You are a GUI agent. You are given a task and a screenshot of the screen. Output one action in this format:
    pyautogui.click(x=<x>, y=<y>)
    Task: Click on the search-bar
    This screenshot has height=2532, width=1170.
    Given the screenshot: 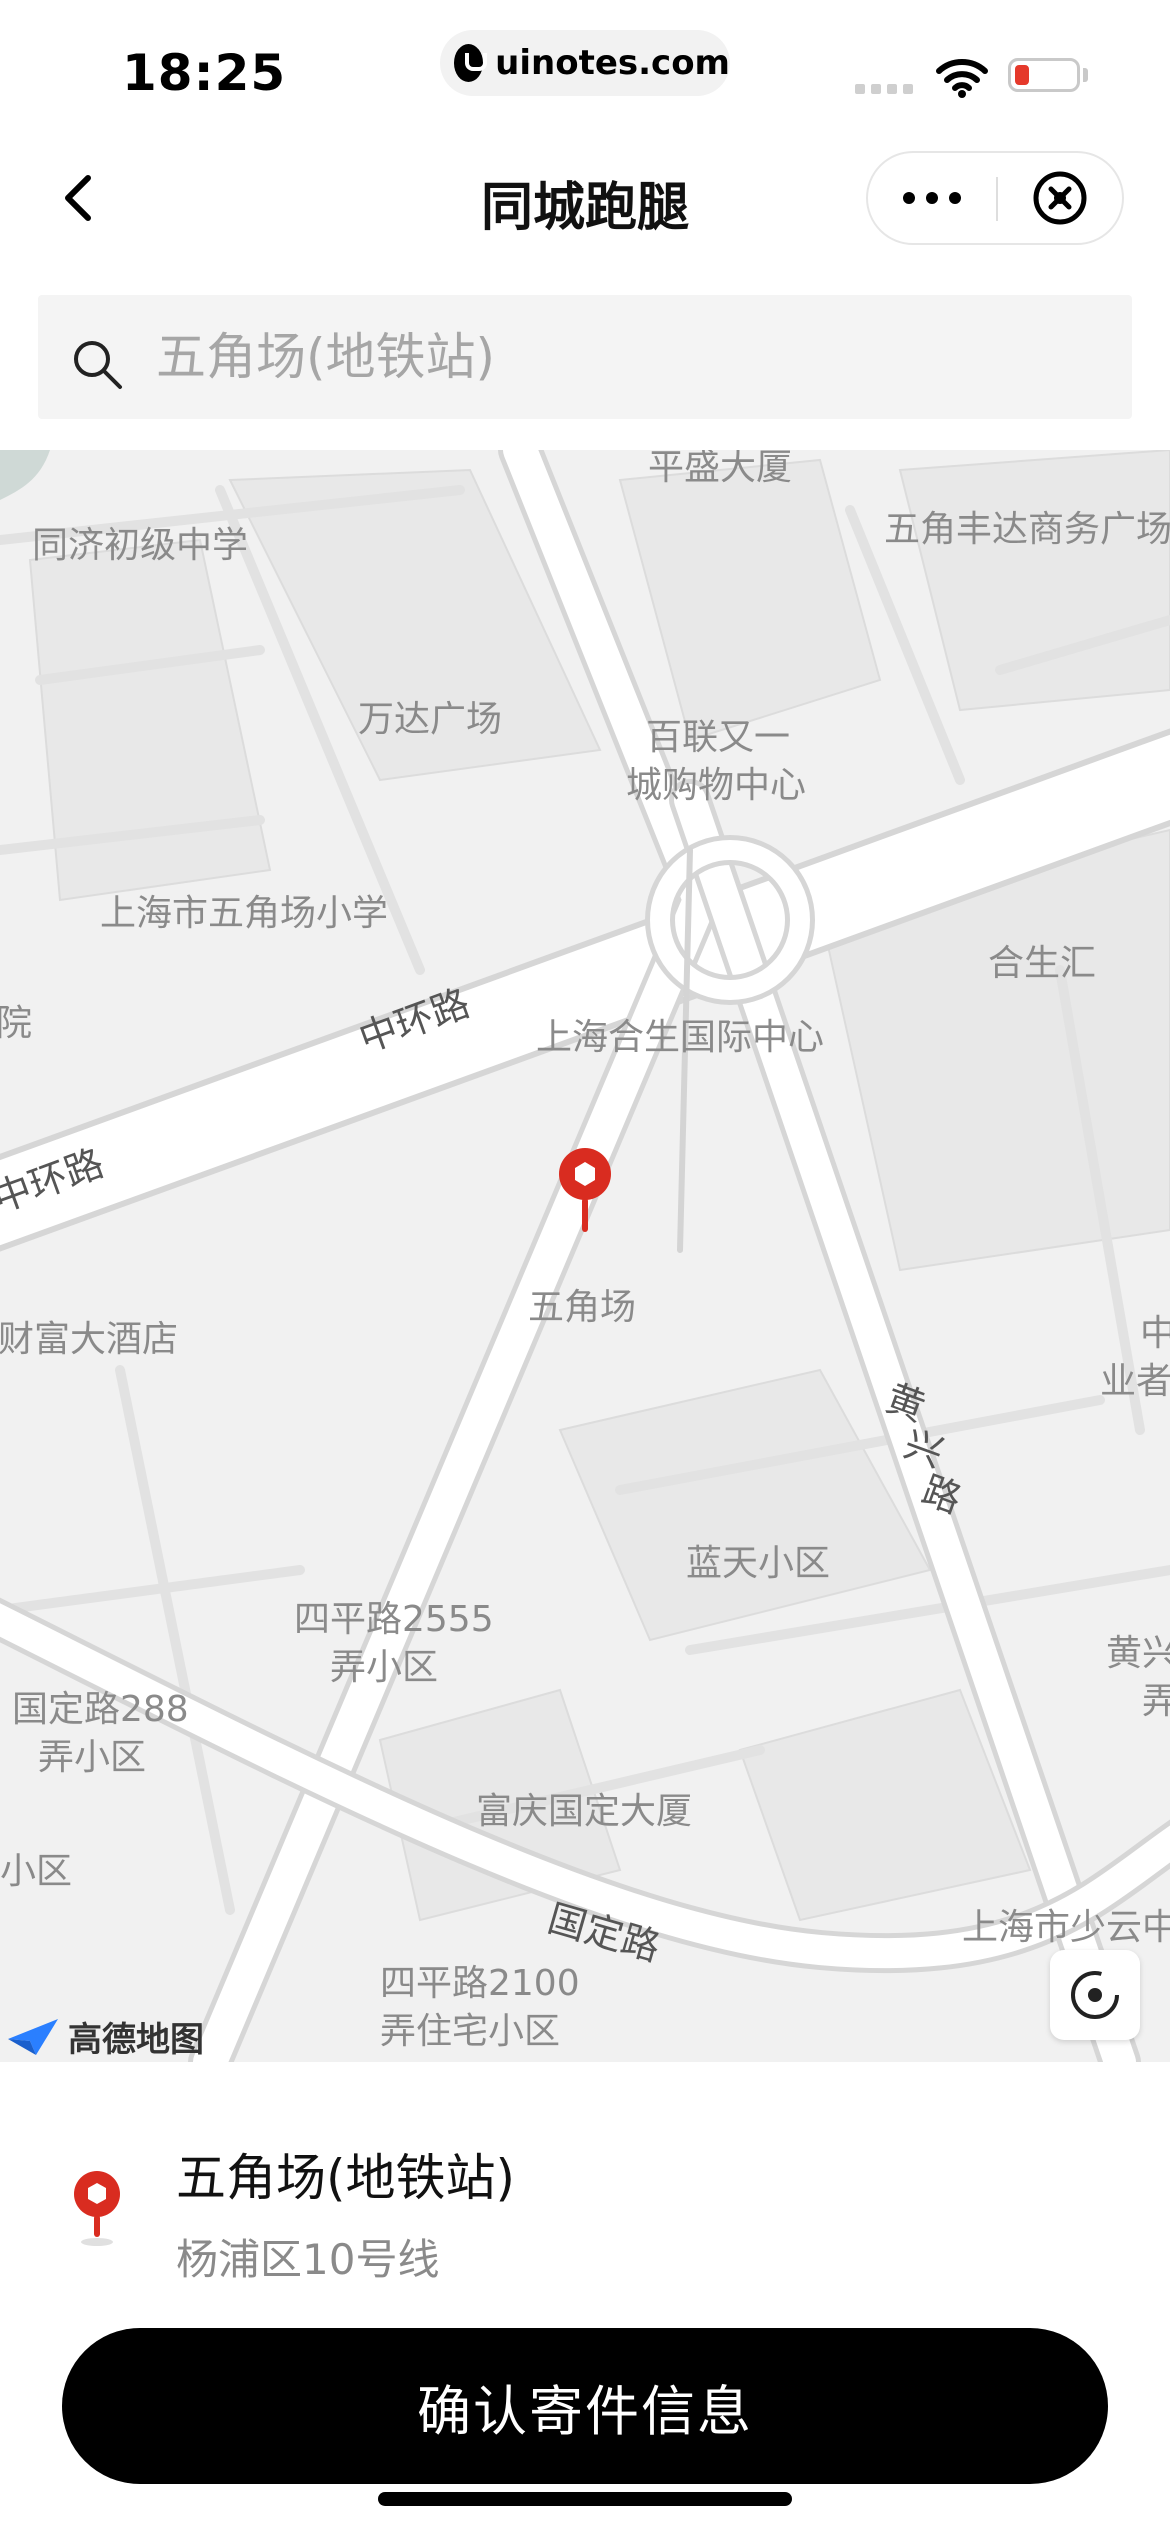 What is the action you would take?
    pyautogui.click(x=585, y=357)
    